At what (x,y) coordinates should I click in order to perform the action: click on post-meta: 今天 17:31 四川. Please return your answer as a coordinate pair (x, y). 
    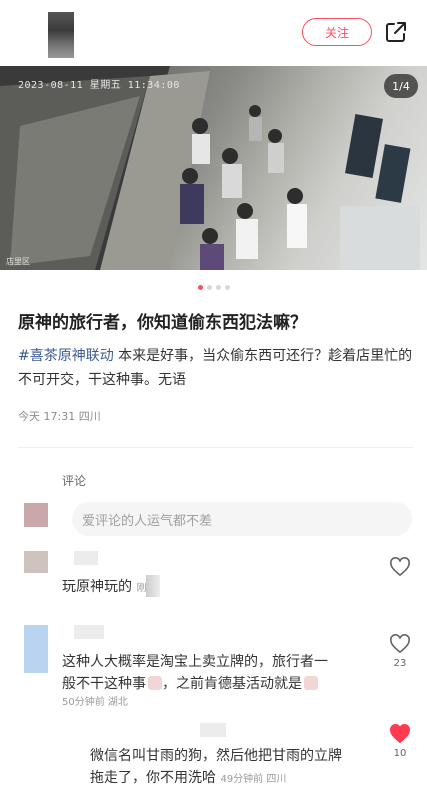
    Looking at the image, I should click on (59, 416).